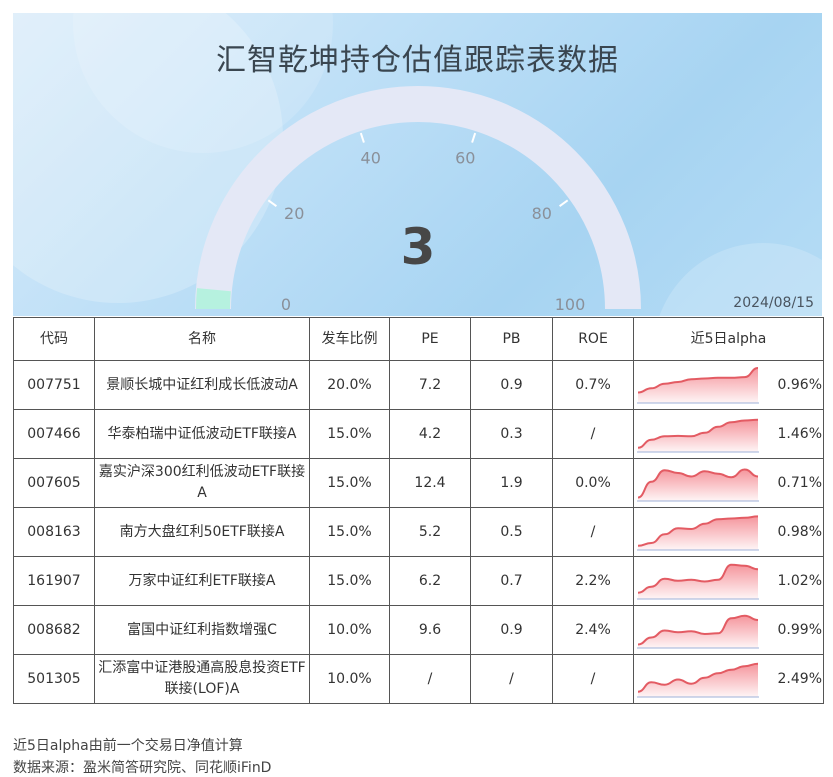 The height and width of the screenshot is (777, 833). I want to click on footnote: 近5日alpha由前一个交易日净值计算, so click(128, 746).